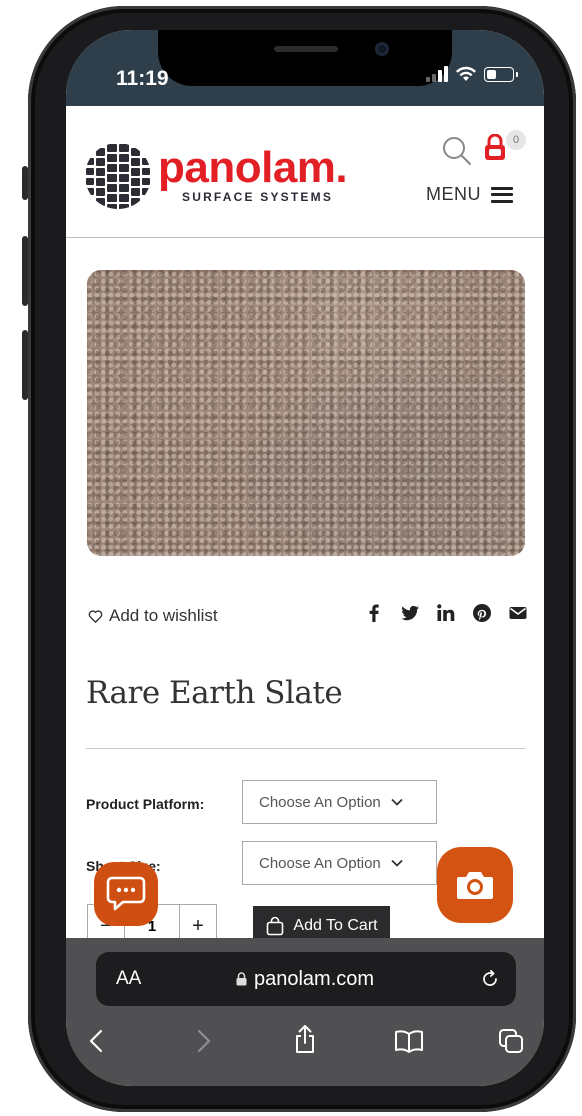 Image resolution: width=582 pixels, height=1116 pixels. Describe the element at coordinates (306, 49) in the screenshot. I see `speaker-grille` at that location.